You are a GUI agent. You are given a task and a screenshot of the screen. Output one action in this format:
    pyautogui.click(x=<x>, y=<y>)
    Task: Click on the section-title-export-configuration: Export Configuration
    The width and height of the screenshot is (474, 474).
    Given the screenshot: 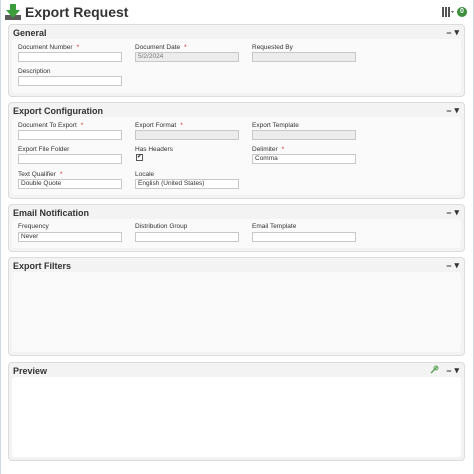 What is the action you would take?
    pyautogui.click(x=58, y=111)
    